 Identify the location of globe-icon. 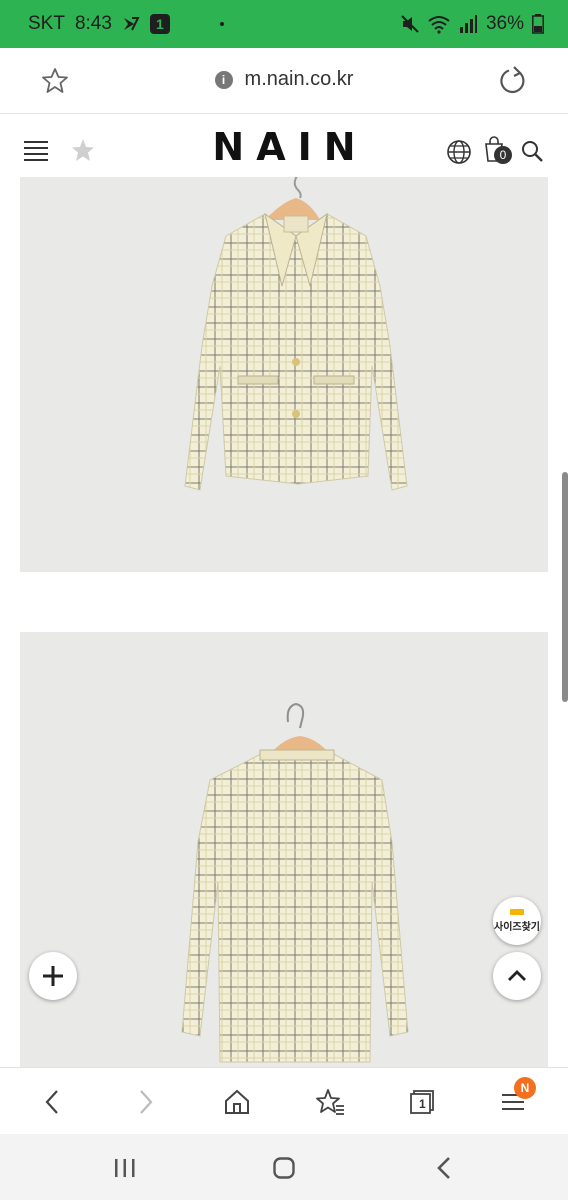
(459, 152).